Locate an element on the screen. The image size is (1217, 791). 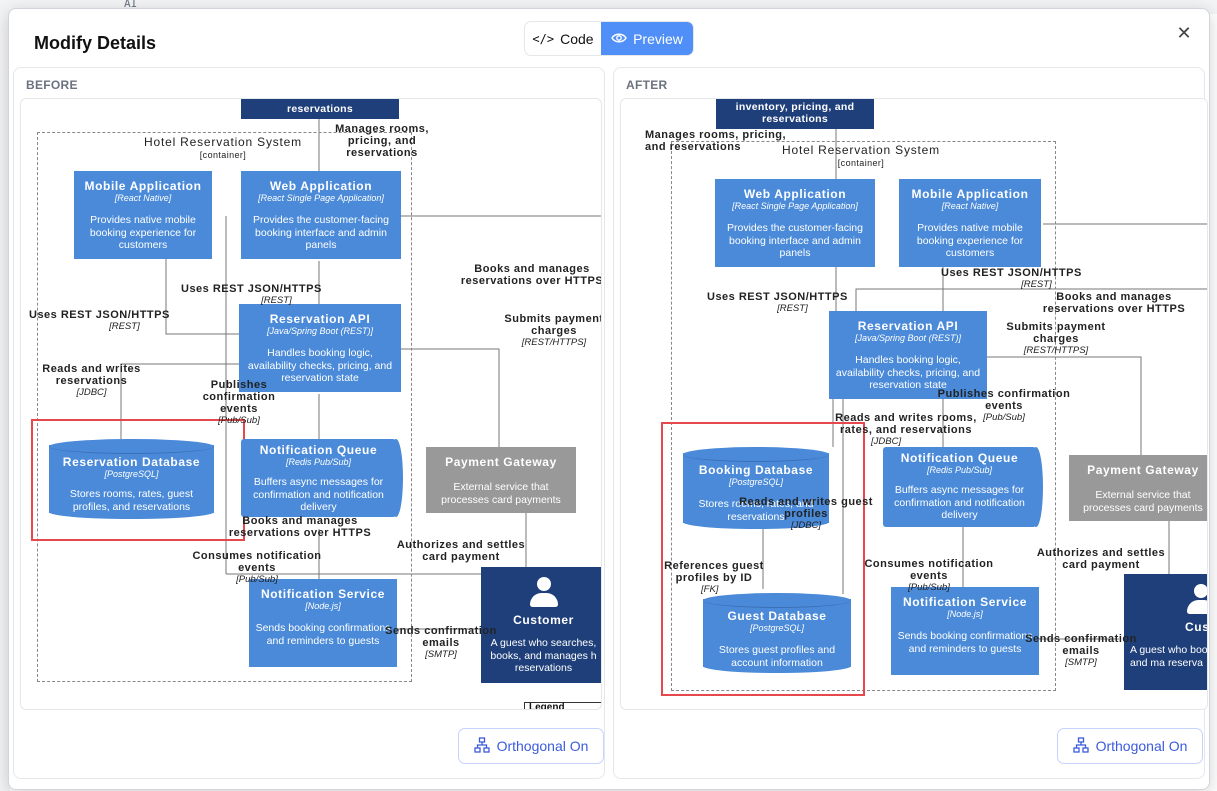
before-label: BEFORE is located at coordinates (52, 85).